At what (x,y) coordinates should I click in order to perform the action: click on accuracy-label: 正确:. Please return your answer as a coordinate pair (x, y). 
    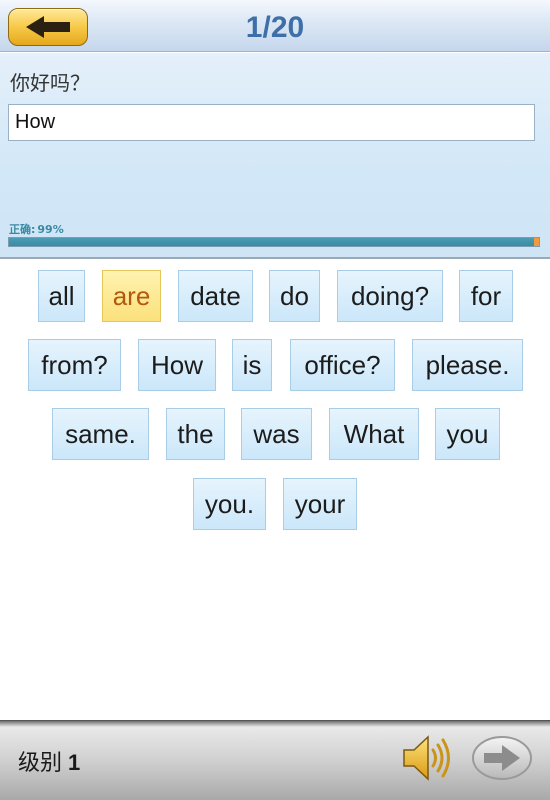
    Looking at the image, I should click on (22, 229).